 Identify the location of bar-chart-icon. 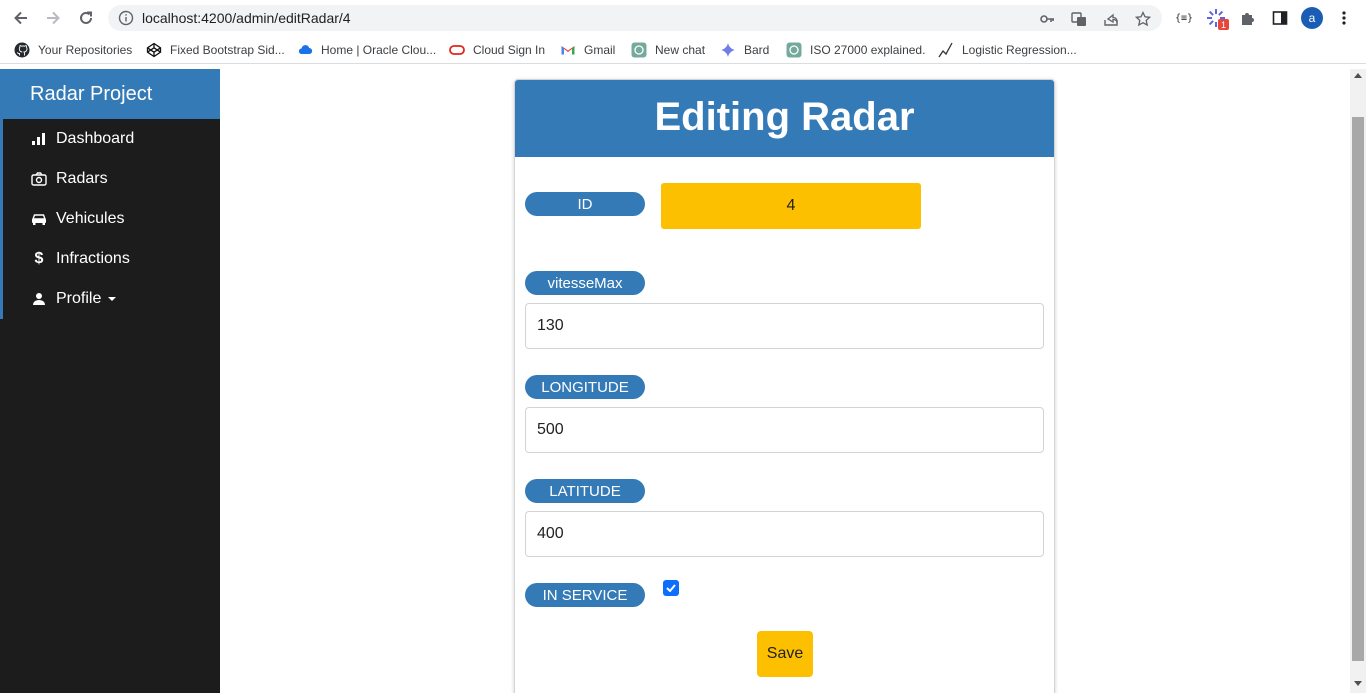
(39, 139).